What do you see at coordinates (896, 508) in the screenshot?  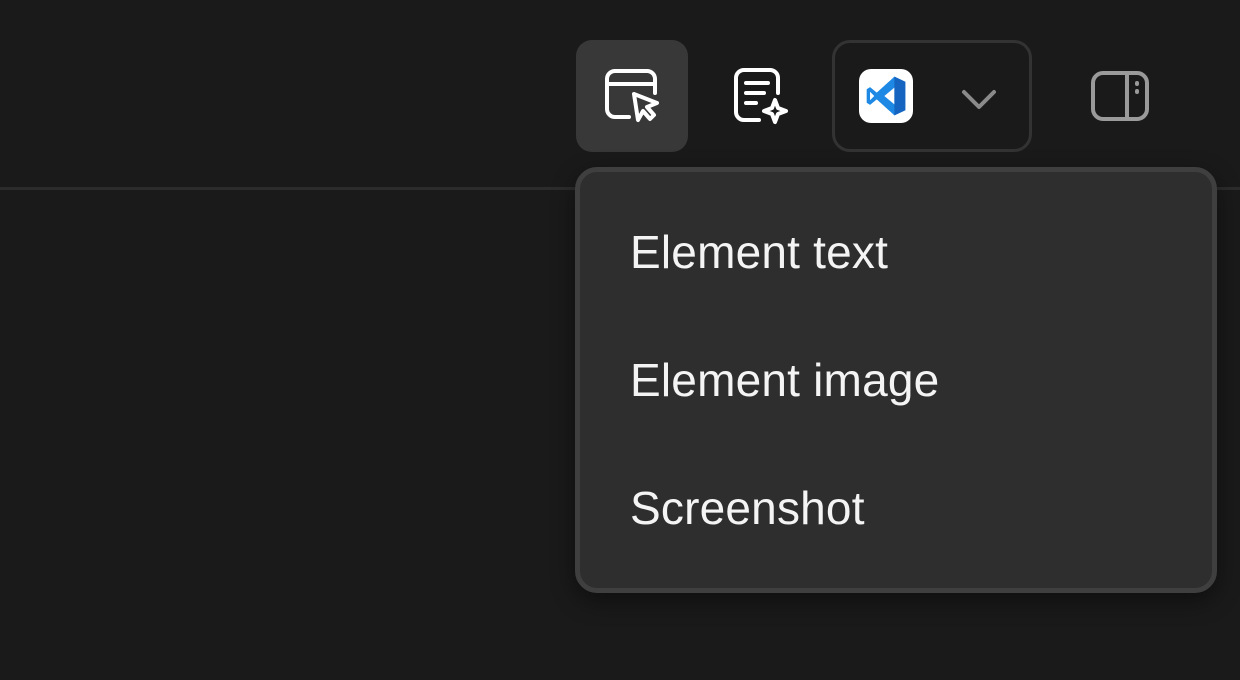 I see `menu-item-screenshot: Screenshot` at bounding box center [896, 508].